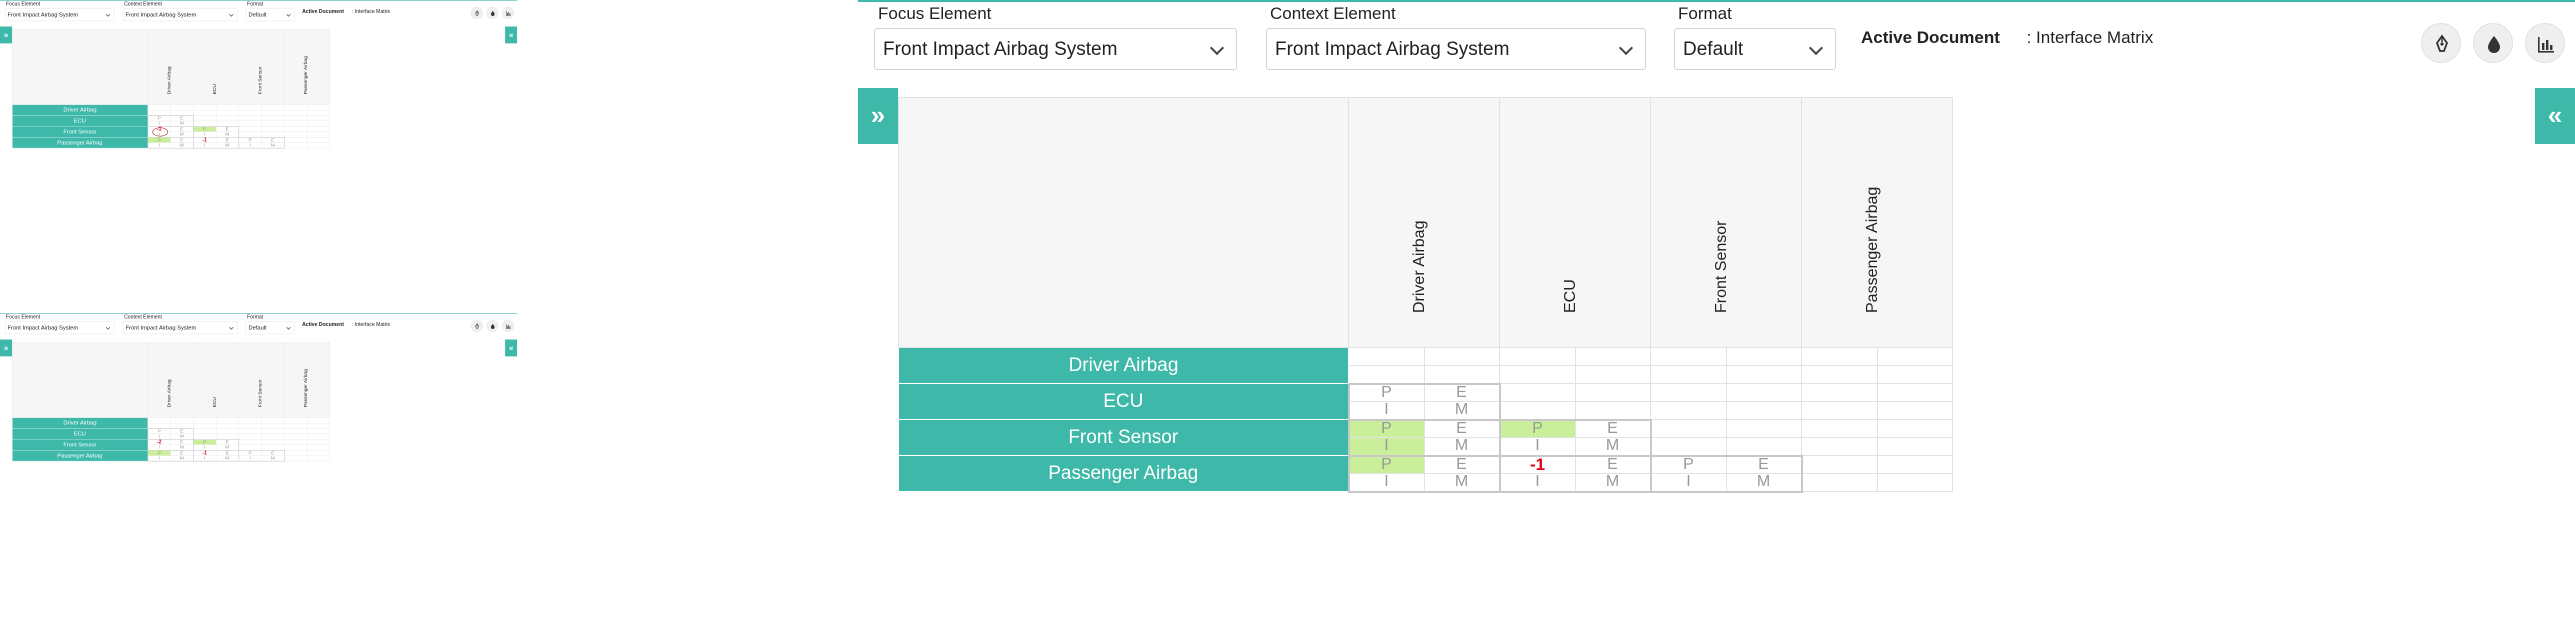 The image size is (2575, 625). Describe the element at coordinates (59, 15) in the screenshot. I see `focus-element-select: Front Impact Airbag System` at that location.